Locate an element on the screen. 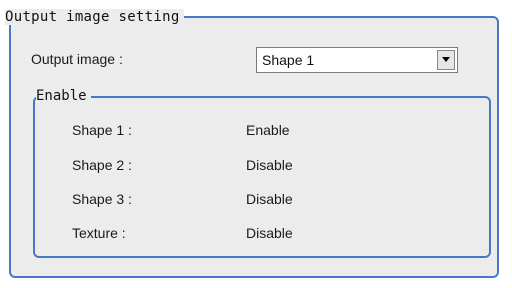 This screenshot has width=512, height=288. panel-title: Output image setting is located at coordinates (94, 17).